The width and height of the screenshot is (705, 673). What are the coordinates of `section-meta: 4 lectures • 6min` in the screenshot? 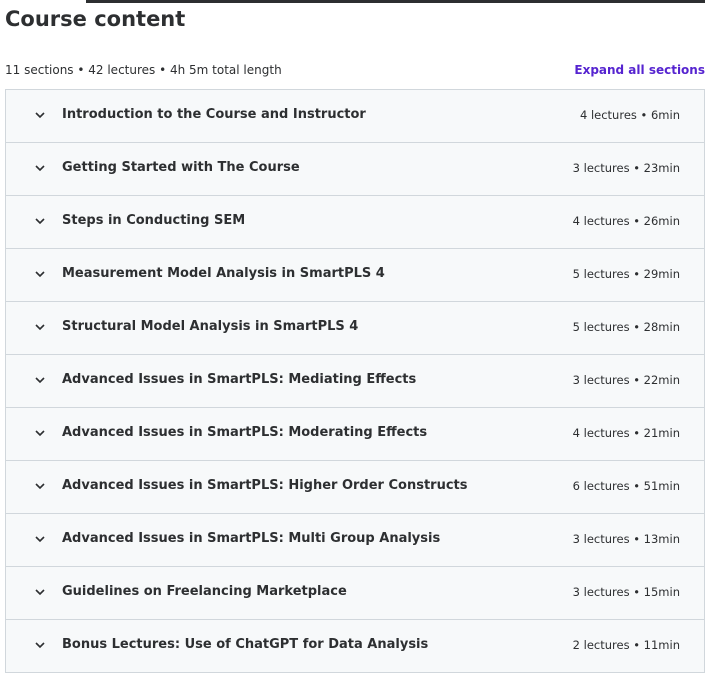 It's located at (629, 115).